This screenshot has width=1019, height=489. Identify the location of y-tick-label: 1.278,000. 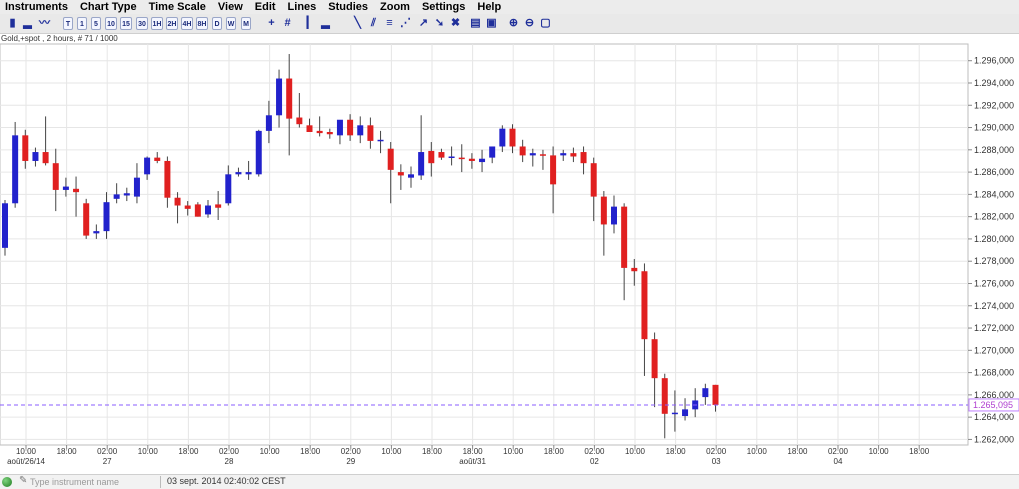
(994, 261).